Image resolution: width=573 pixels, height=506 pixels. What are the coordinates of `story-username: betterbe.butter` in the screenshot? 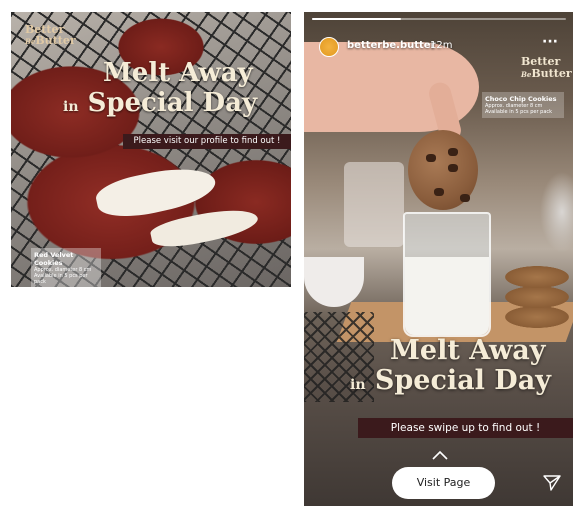 It's located at (391, 45).